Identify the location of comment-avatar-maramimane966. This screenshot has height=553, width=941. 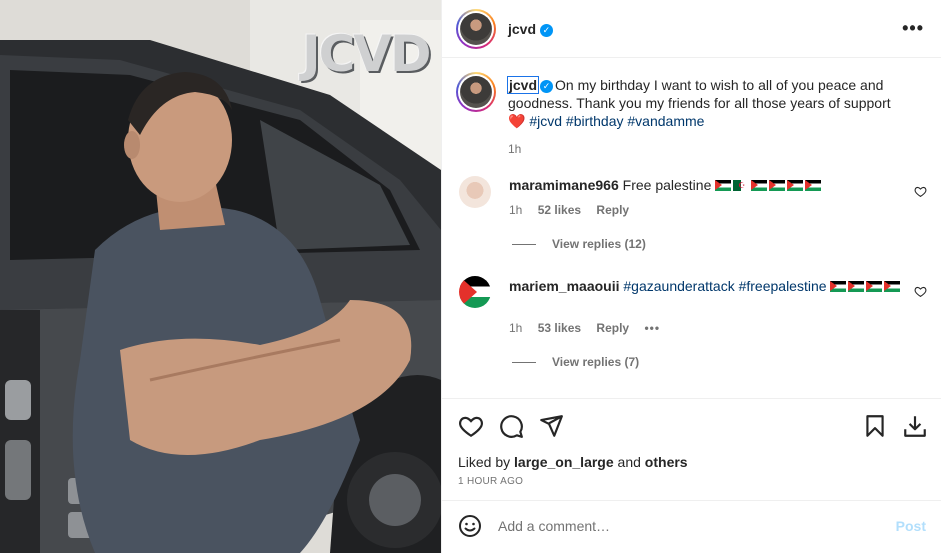
(475, 192).